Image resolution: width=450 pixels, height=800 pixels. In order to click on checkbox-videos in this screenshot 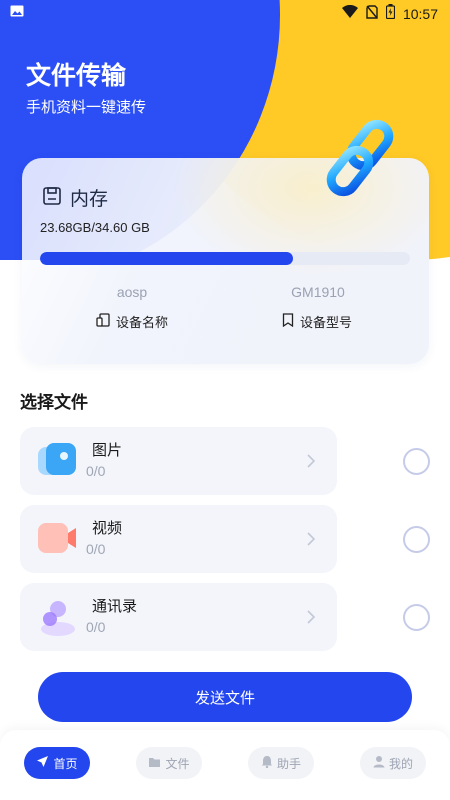, I will do `click(416, 539)`.